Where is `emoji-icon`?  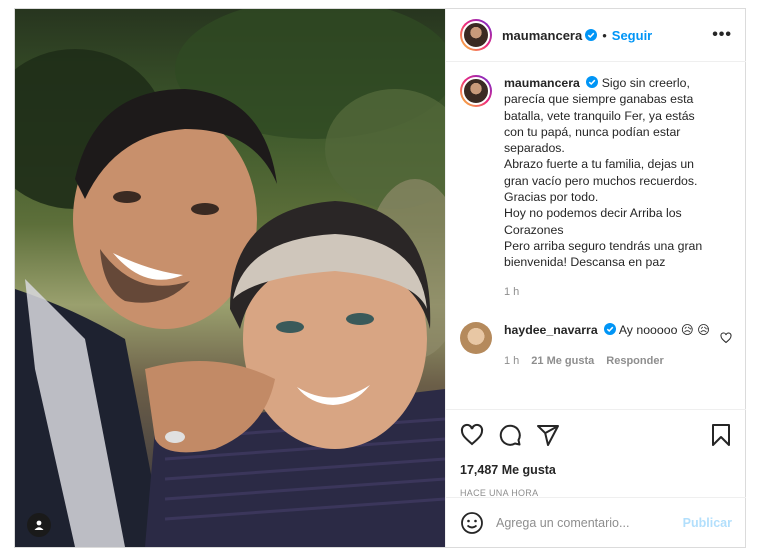 emoji-icon is located at coordinates (472, 523).